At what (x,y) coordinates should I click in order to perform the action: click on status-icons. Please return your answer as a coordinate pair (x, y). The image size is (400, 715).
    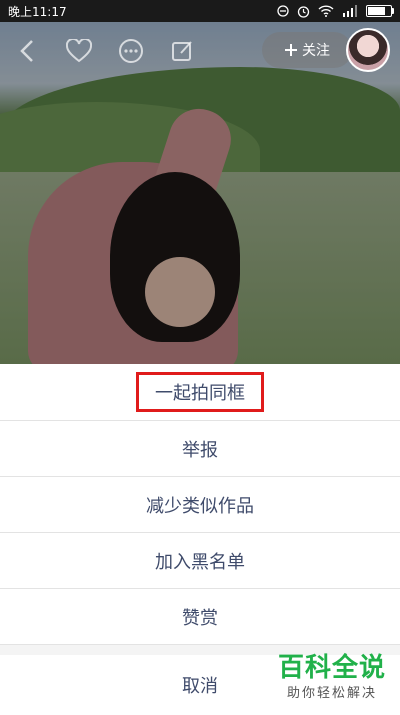
    Looking at the image, I should click on (335, 11).